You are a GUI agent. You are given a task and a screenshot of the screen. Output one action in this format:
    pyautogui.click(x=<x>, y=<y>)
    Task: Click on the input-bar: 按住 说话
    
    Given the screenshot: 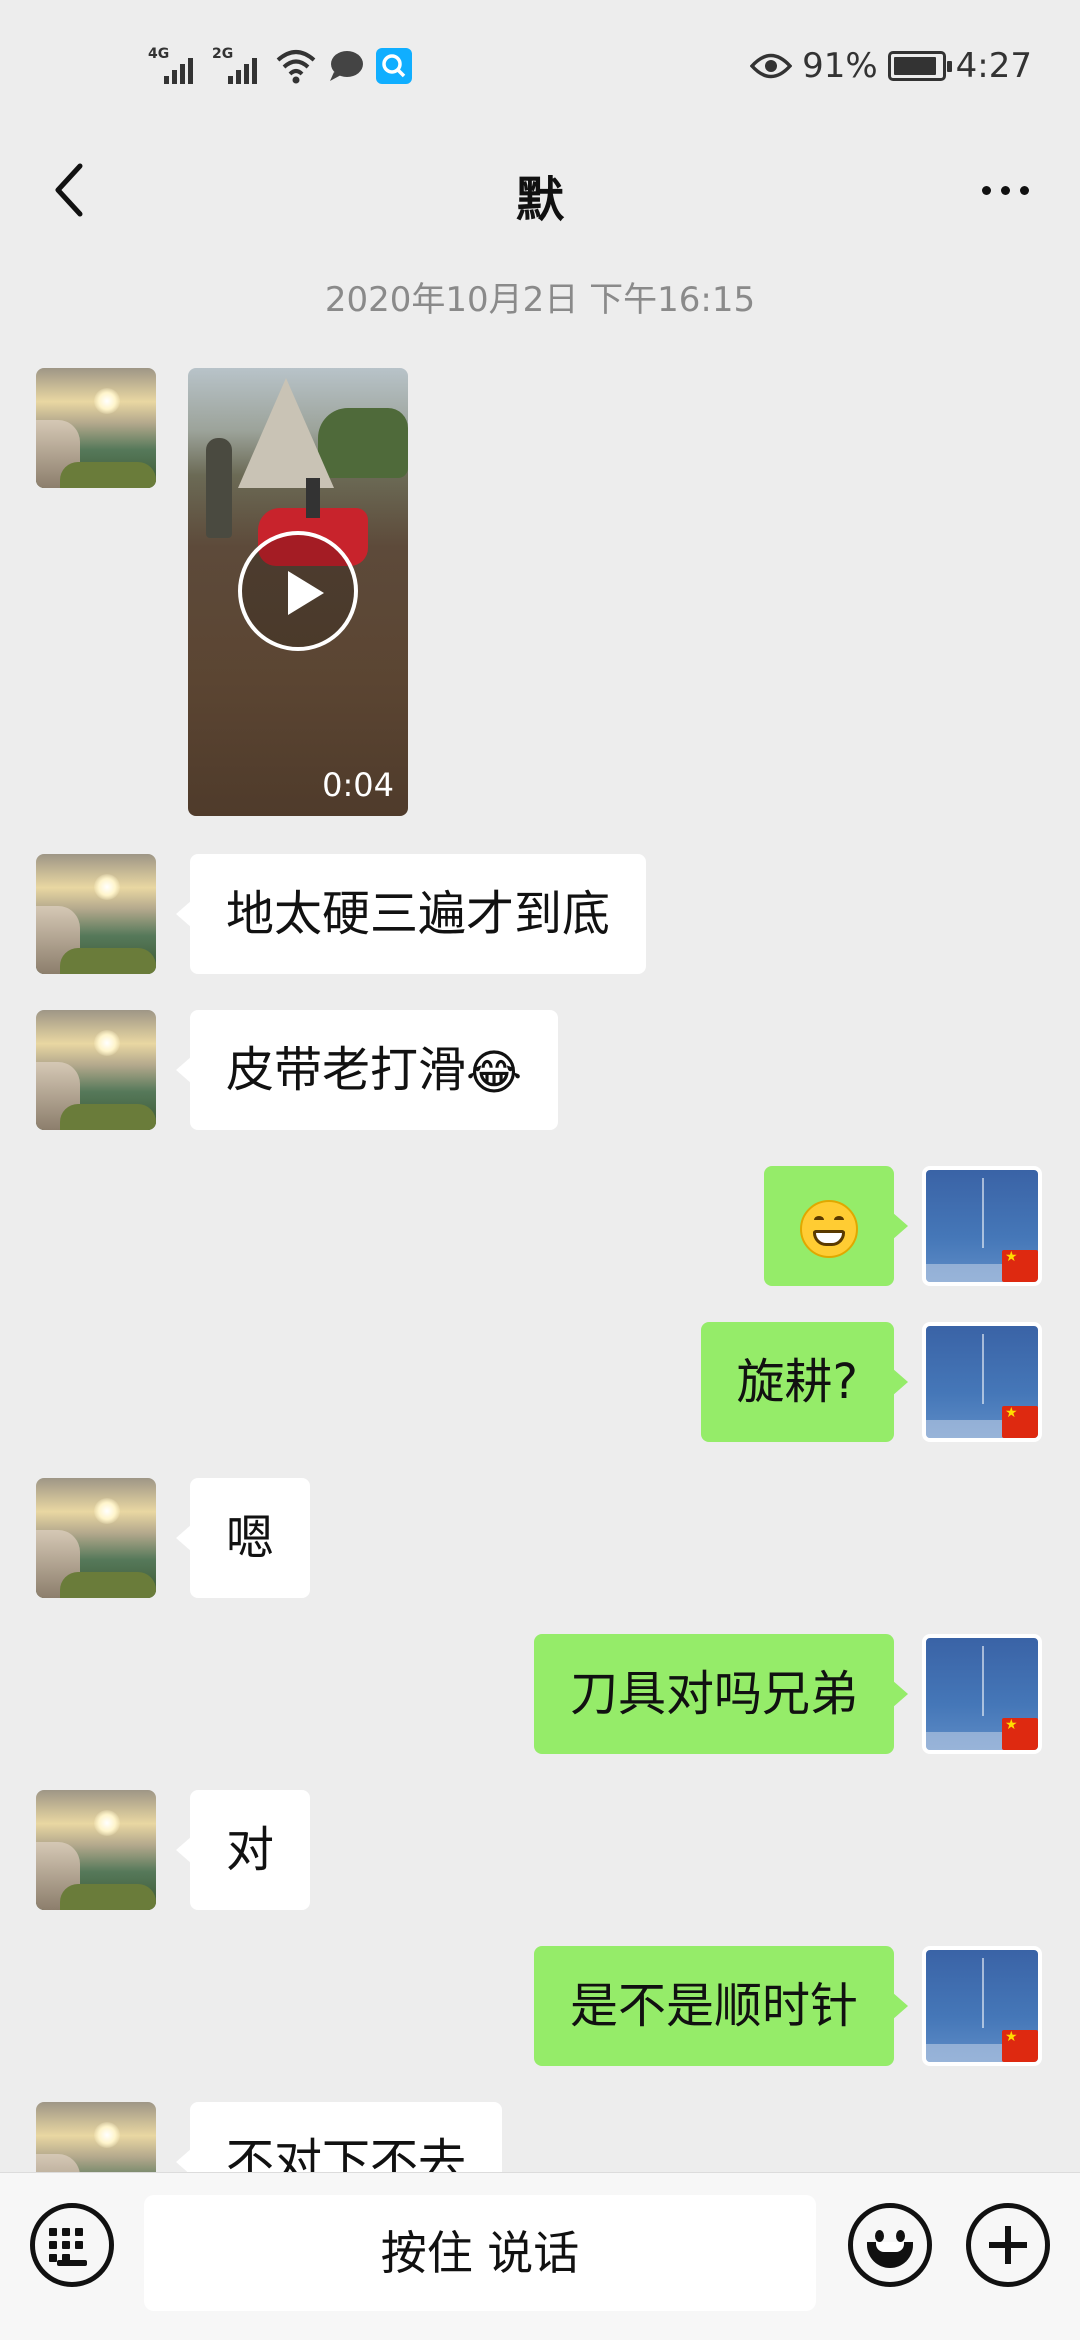 What is the action you would take?
    pyautogui.click(x=540, y=2256)
    